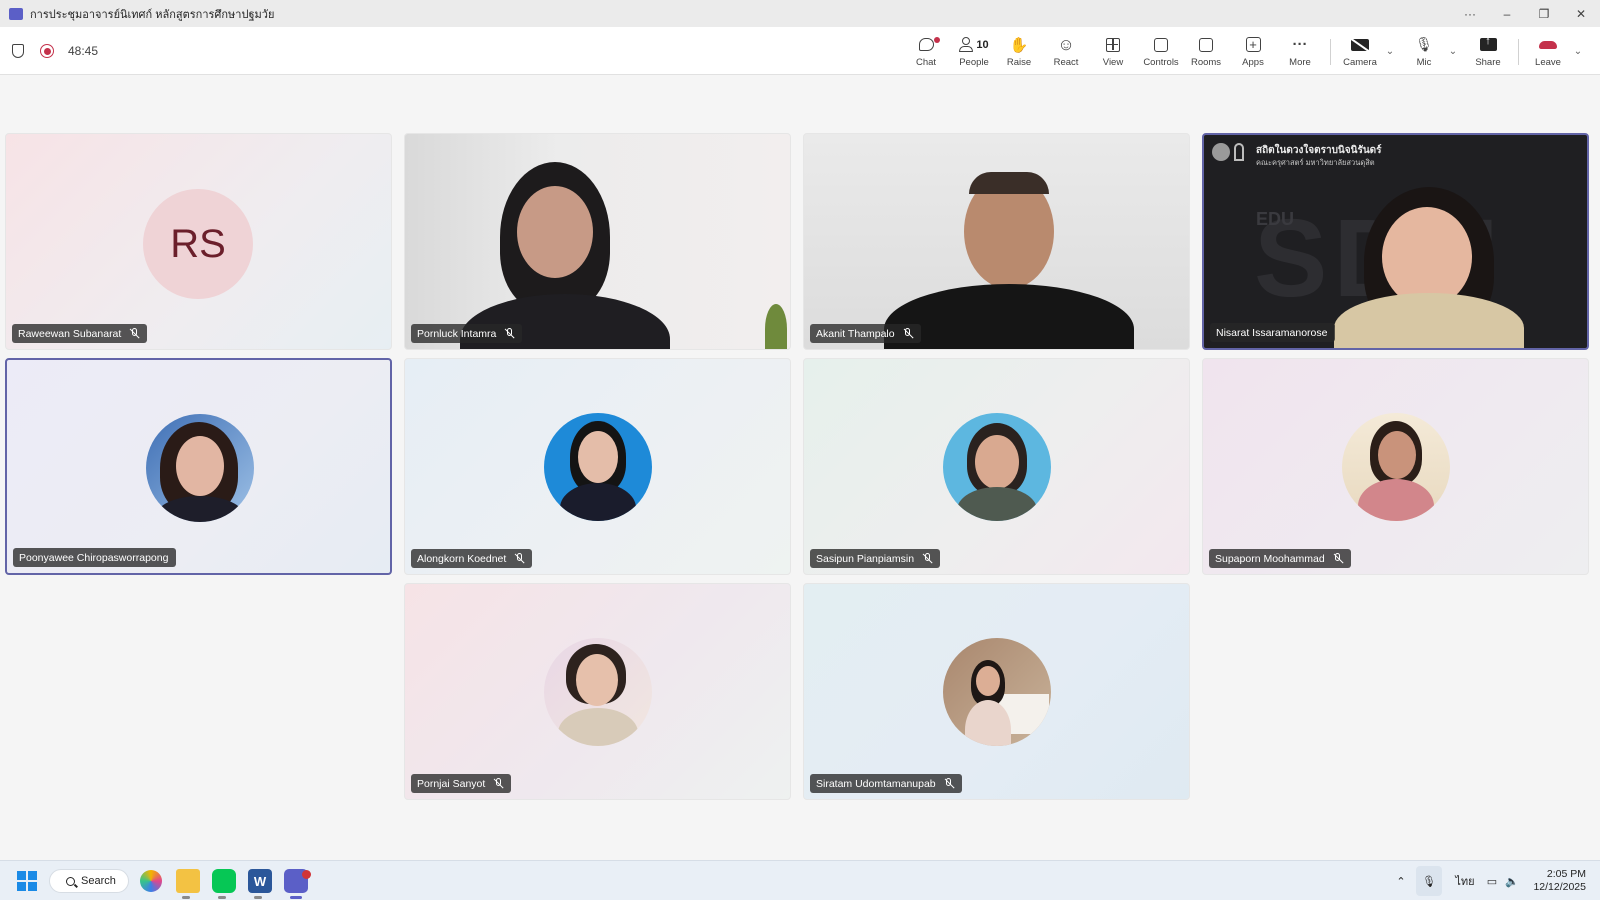 This screenshot has width=1600, height=900. Describe the element at coordinates (1581, 13) in the screenshot. I see `close-button: ✕` at that location.